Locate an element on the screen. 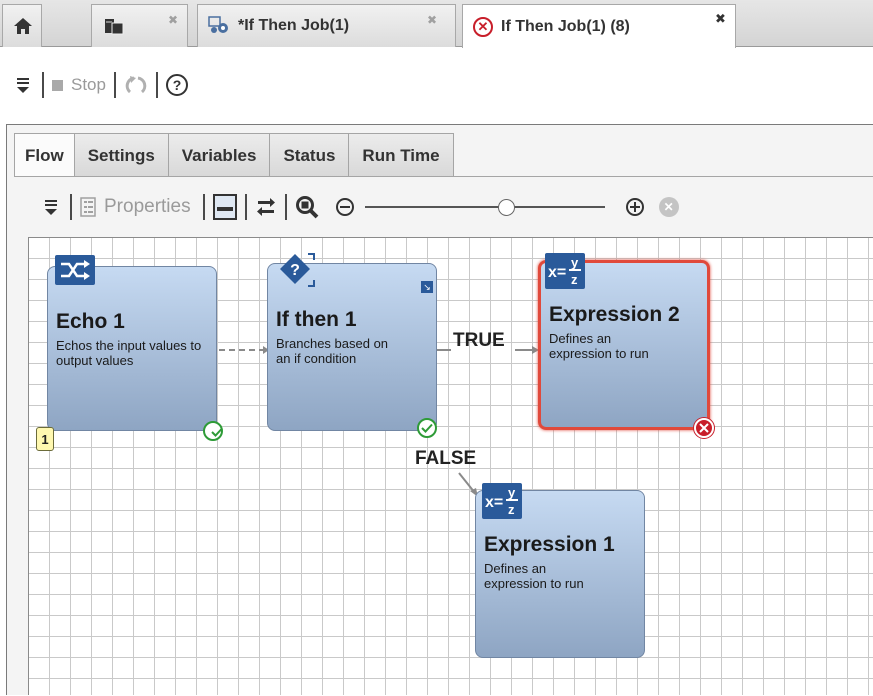 This screenshot has height=696, width=873. condition-icon: ? is located at coordinates (297, 270).